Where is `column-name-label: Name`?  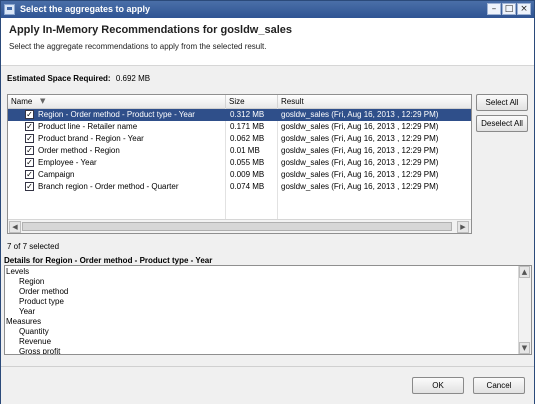
column-name-label: Name is located at coordinates (22, 101).